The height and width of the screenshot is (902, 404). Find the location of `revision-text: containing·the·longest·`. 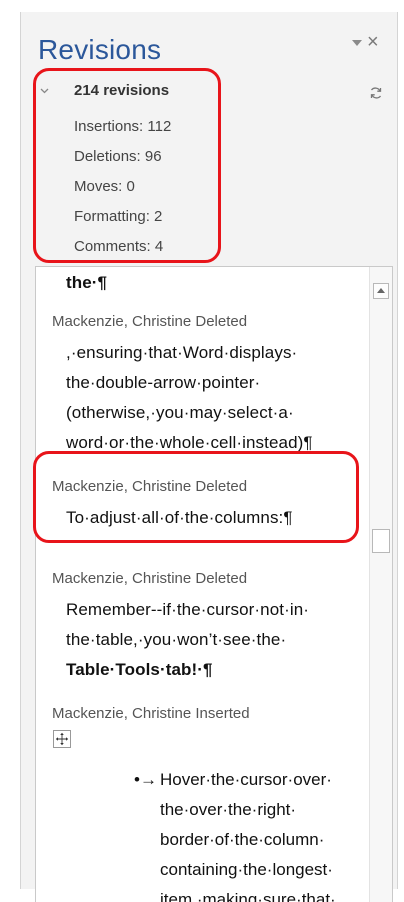

revision-text: containing·the·longest· is located at coordinates (246, 869).